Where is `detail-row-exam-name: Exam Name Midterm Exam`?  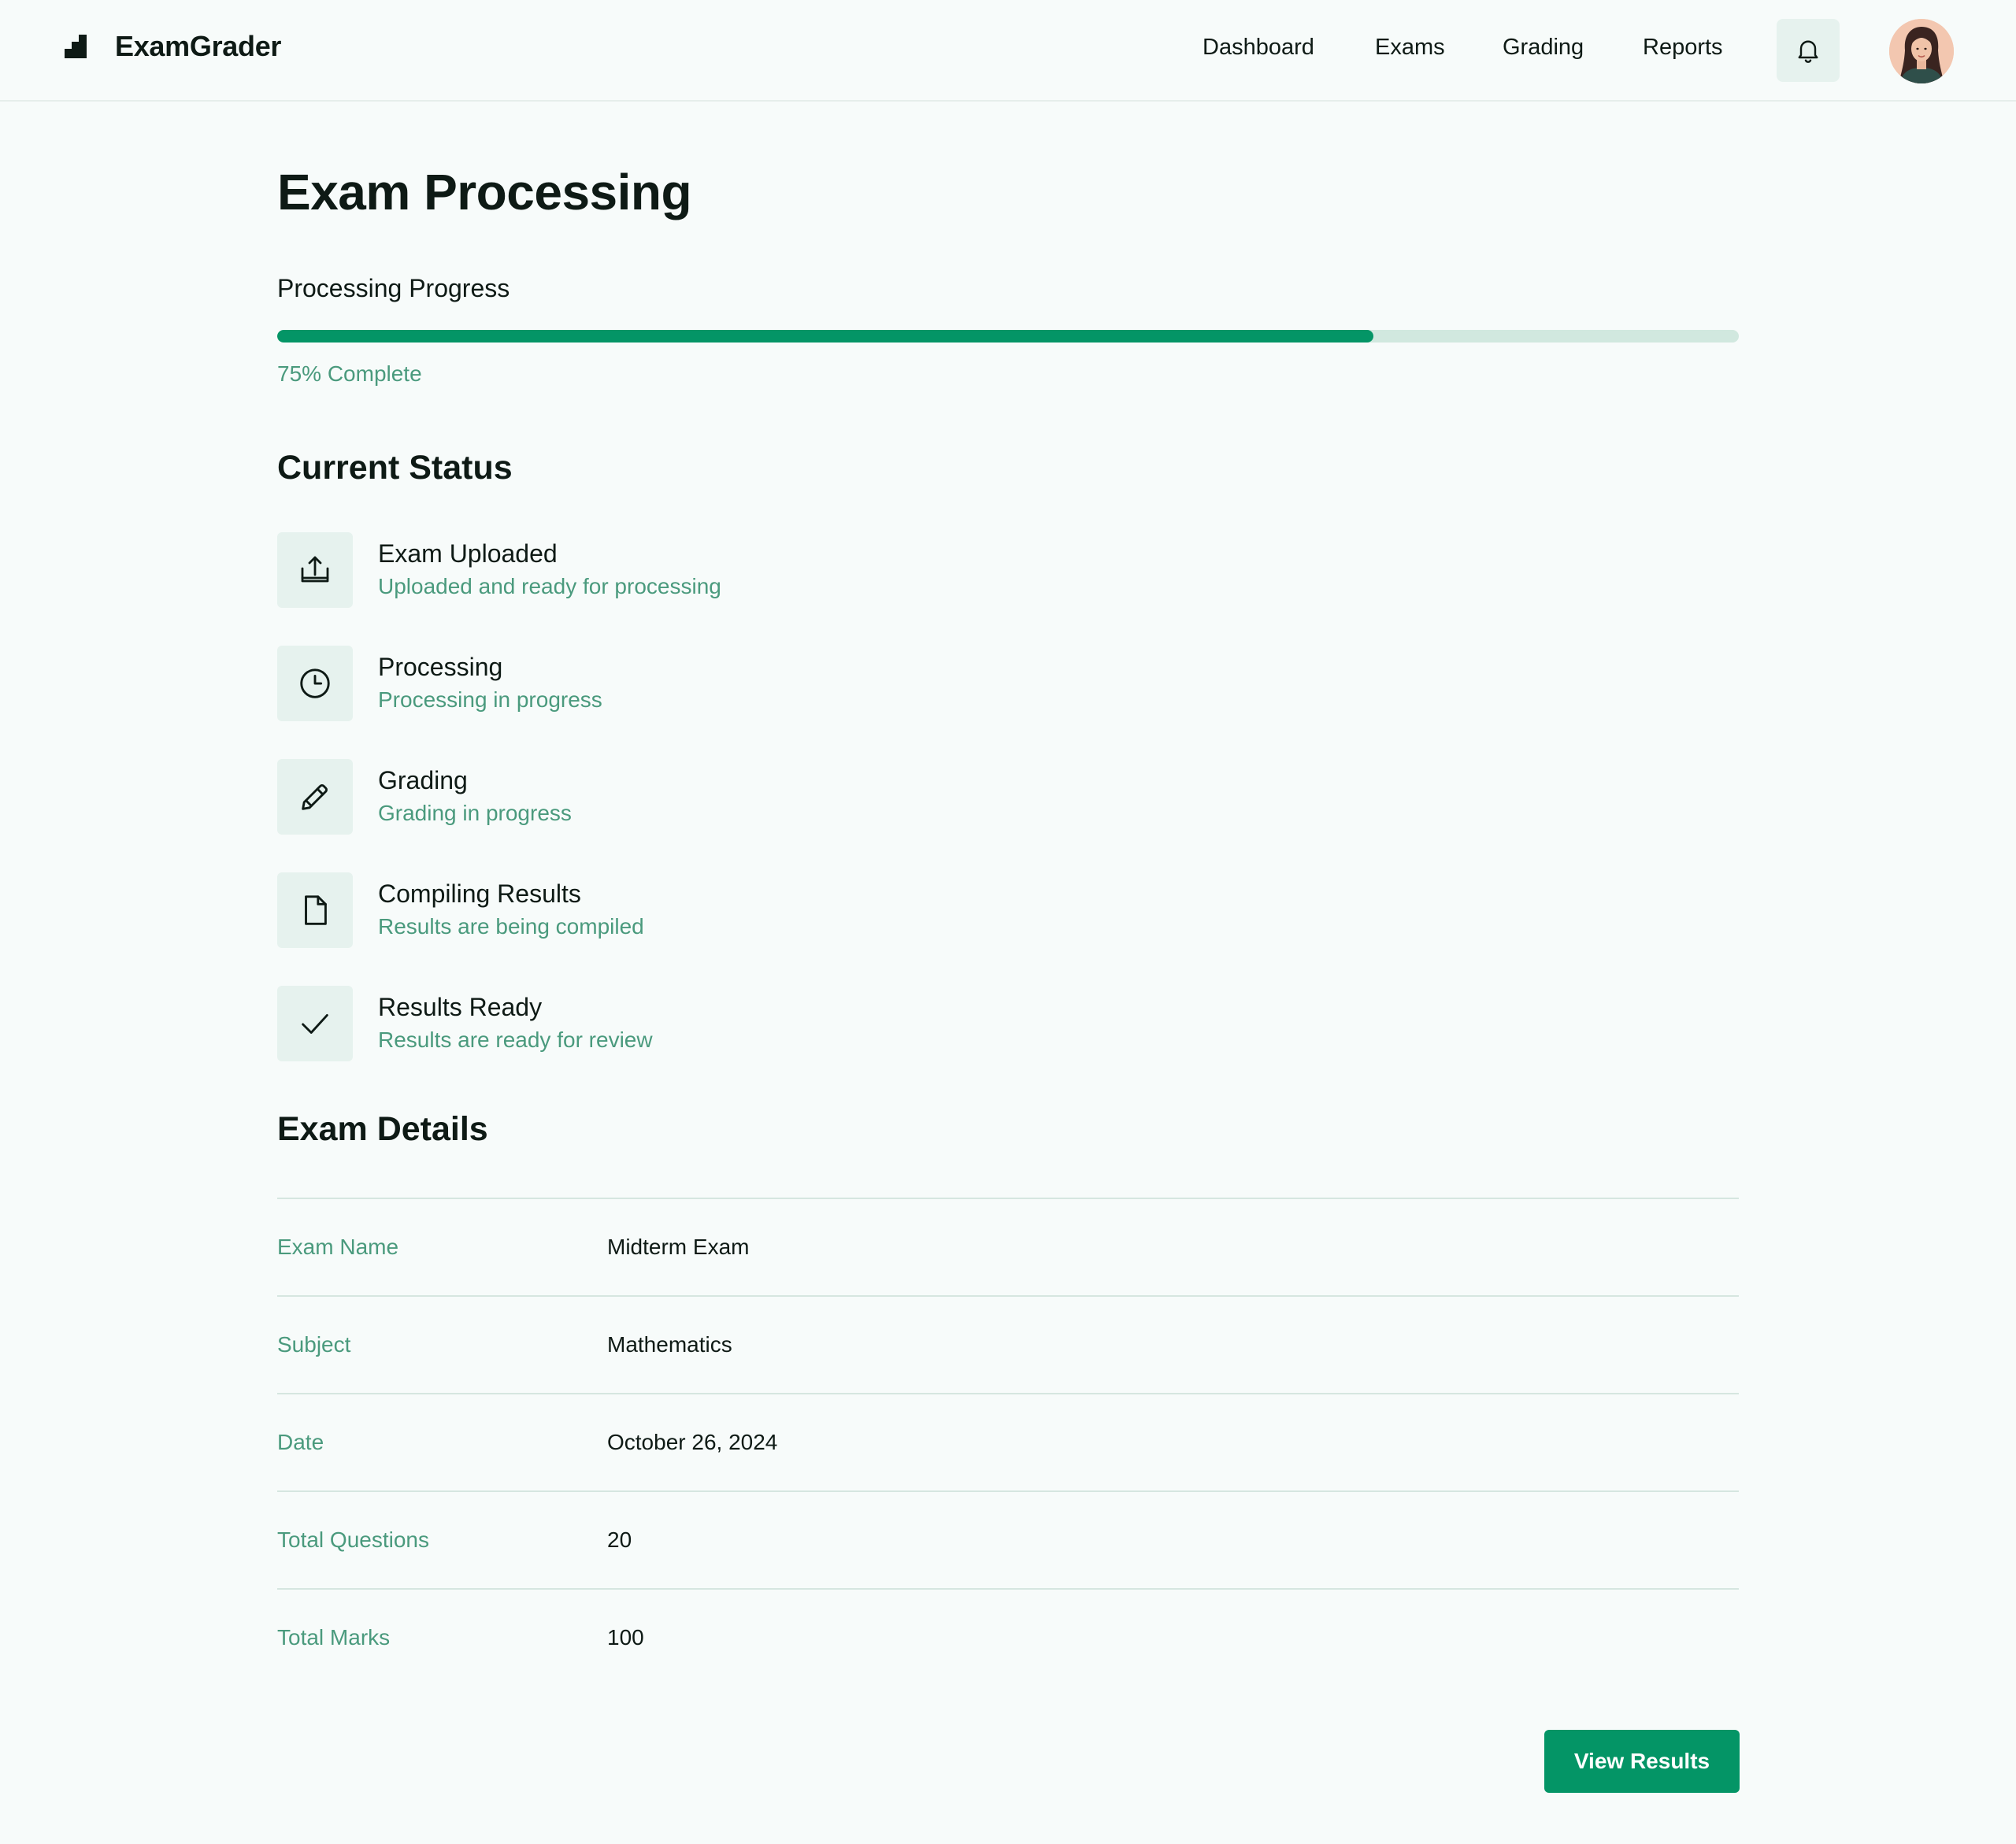
detail-row-exam-name: Exam Name Midterm Exam is located at coordinates (1008, 1246).